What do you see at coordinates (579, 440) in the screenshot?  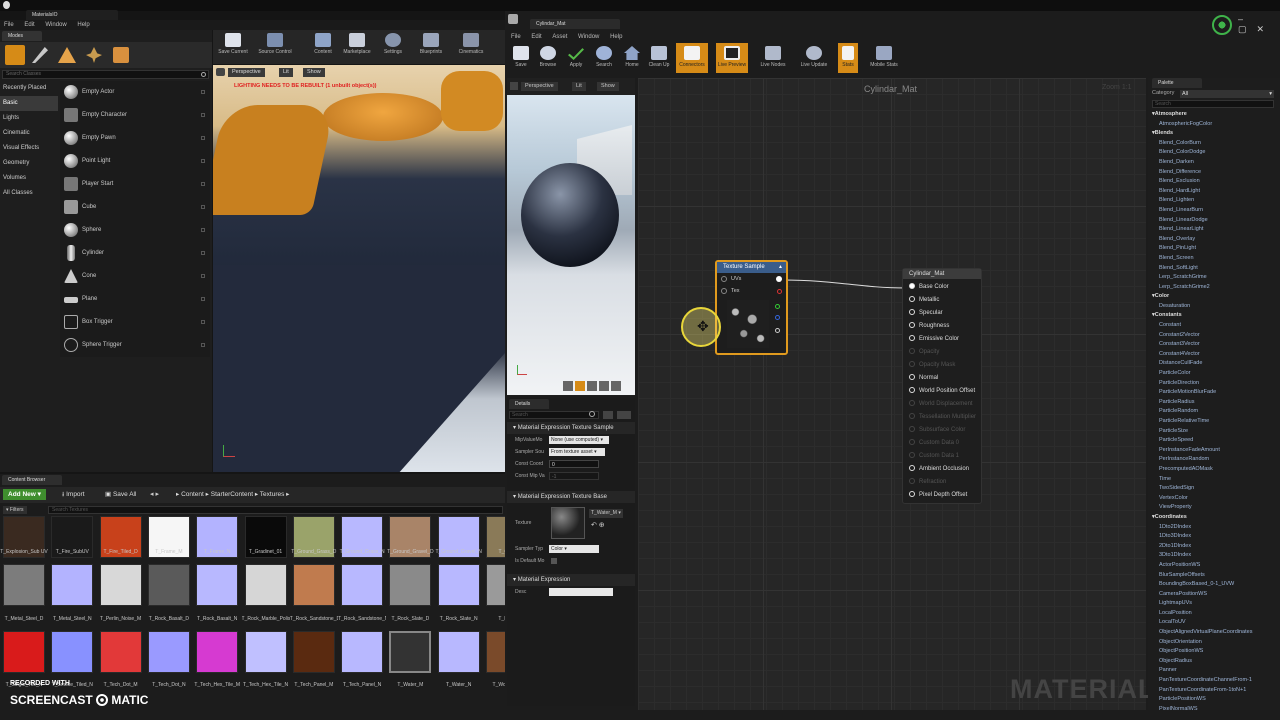 I see `mip-value-mode-select: None (use computed) ▾` at bounding box center [579, 440].